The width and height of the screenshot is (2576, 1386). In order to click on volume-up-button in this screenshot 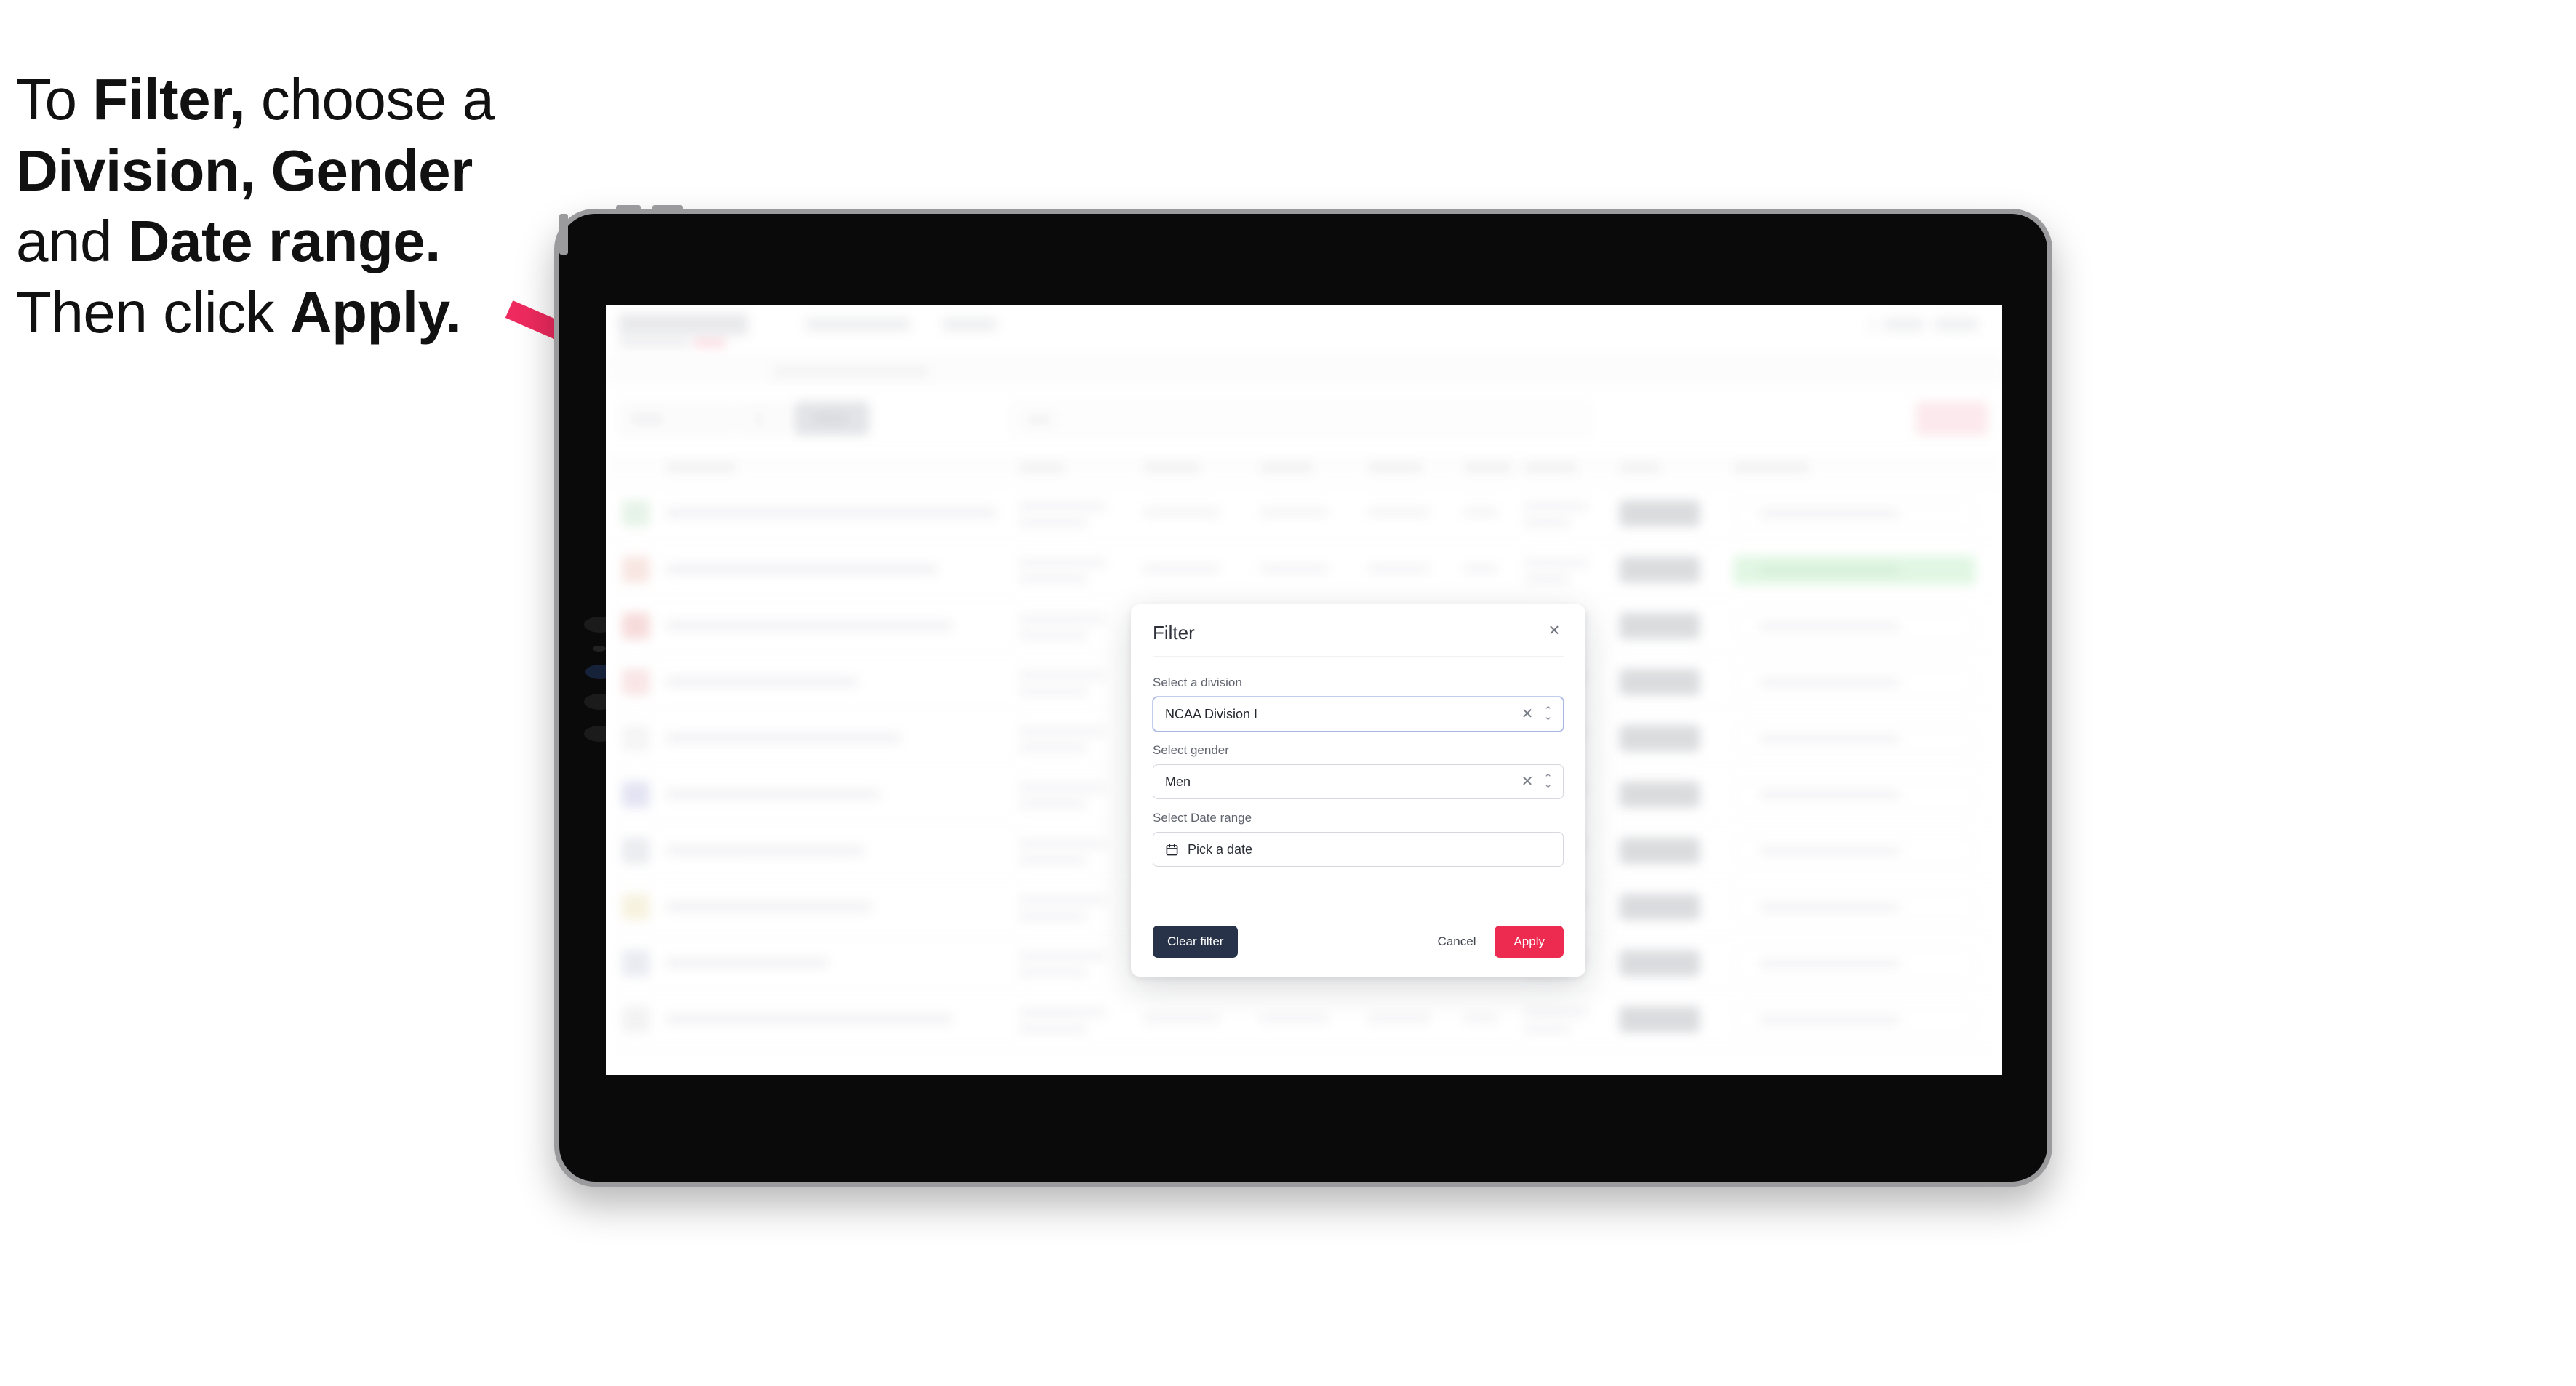, I will do `click(628, 209)`.